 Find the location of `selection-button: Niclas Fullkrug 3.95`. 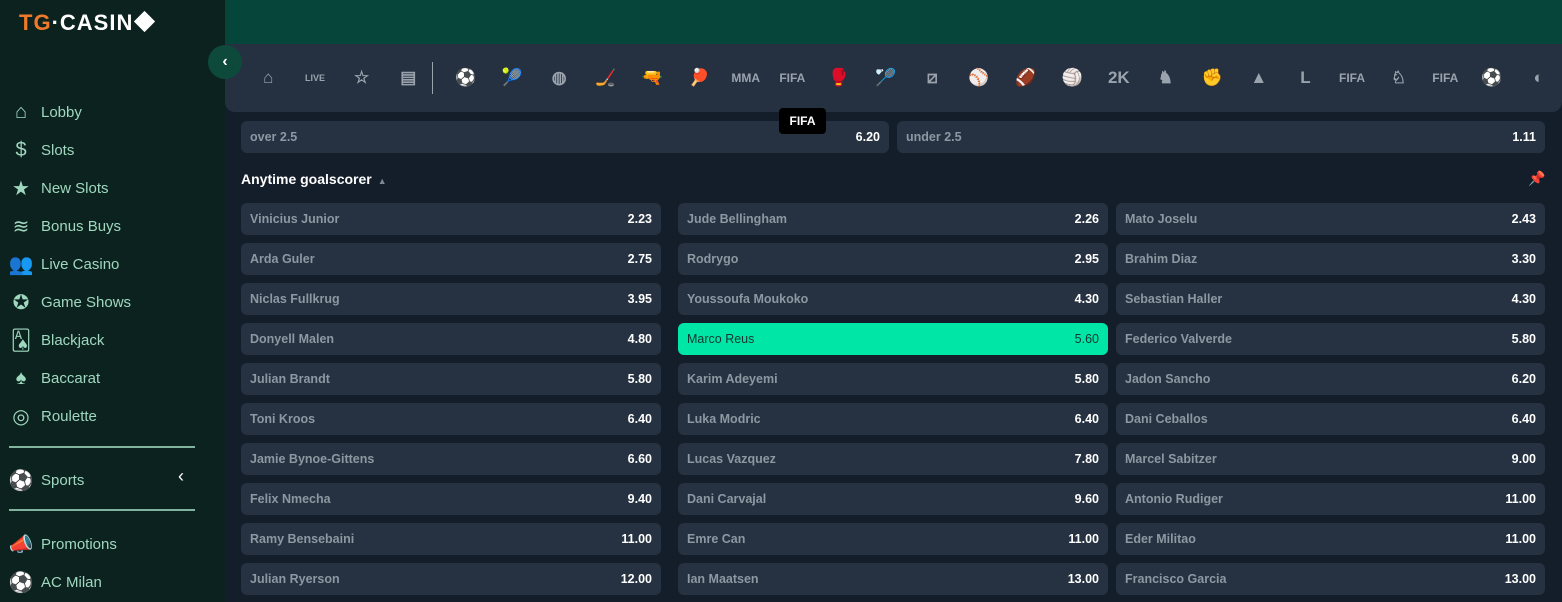

selection-button: Niclas Fullkrug 3.95 is located at coordinates (451, 299).